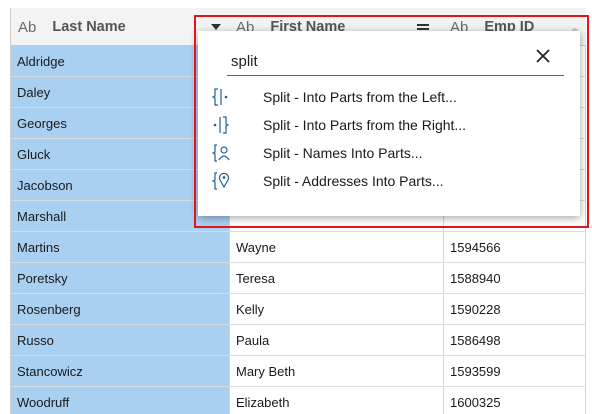 This screenshot has width=592, height=414. I want to click on first-name-cell: Paula, so click(336, 340).